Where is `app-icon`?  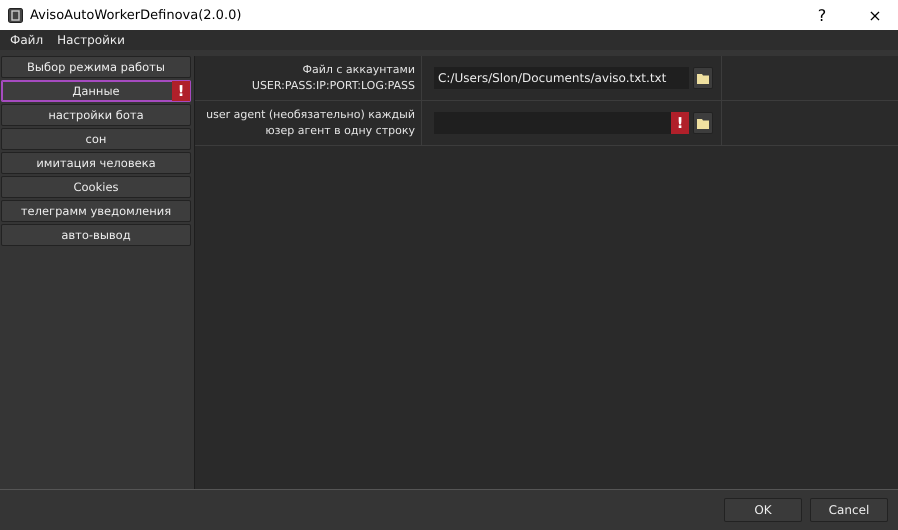 app-icon is located at coordinates (15, 15).